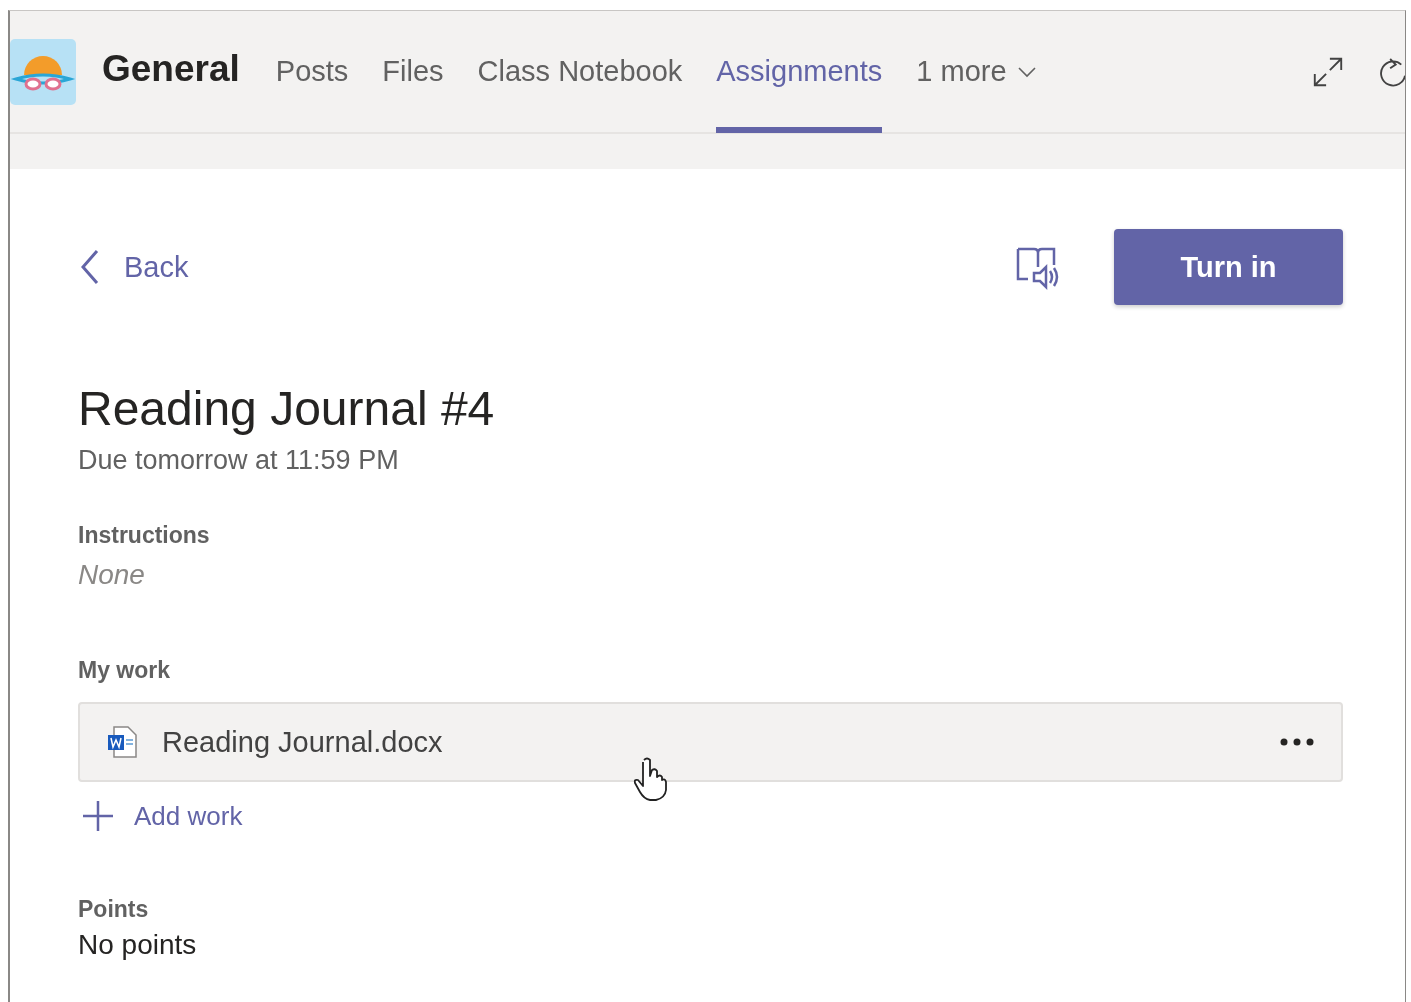  Describe the element at coordinates (312, 72) in the screenshot. I see `tab: Posts` at that location.